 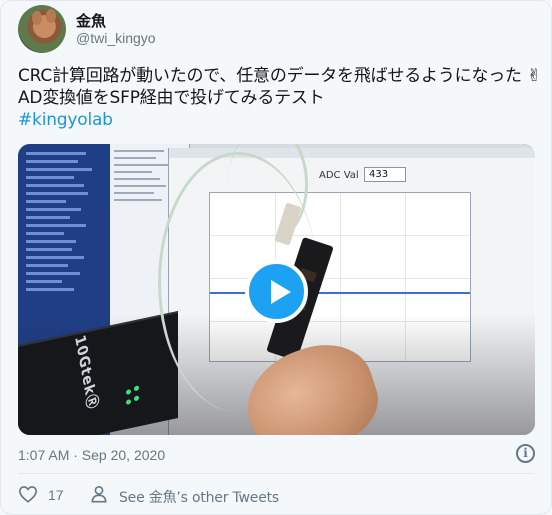 I want to click on like-count: 17, so click(x=56, y=495).